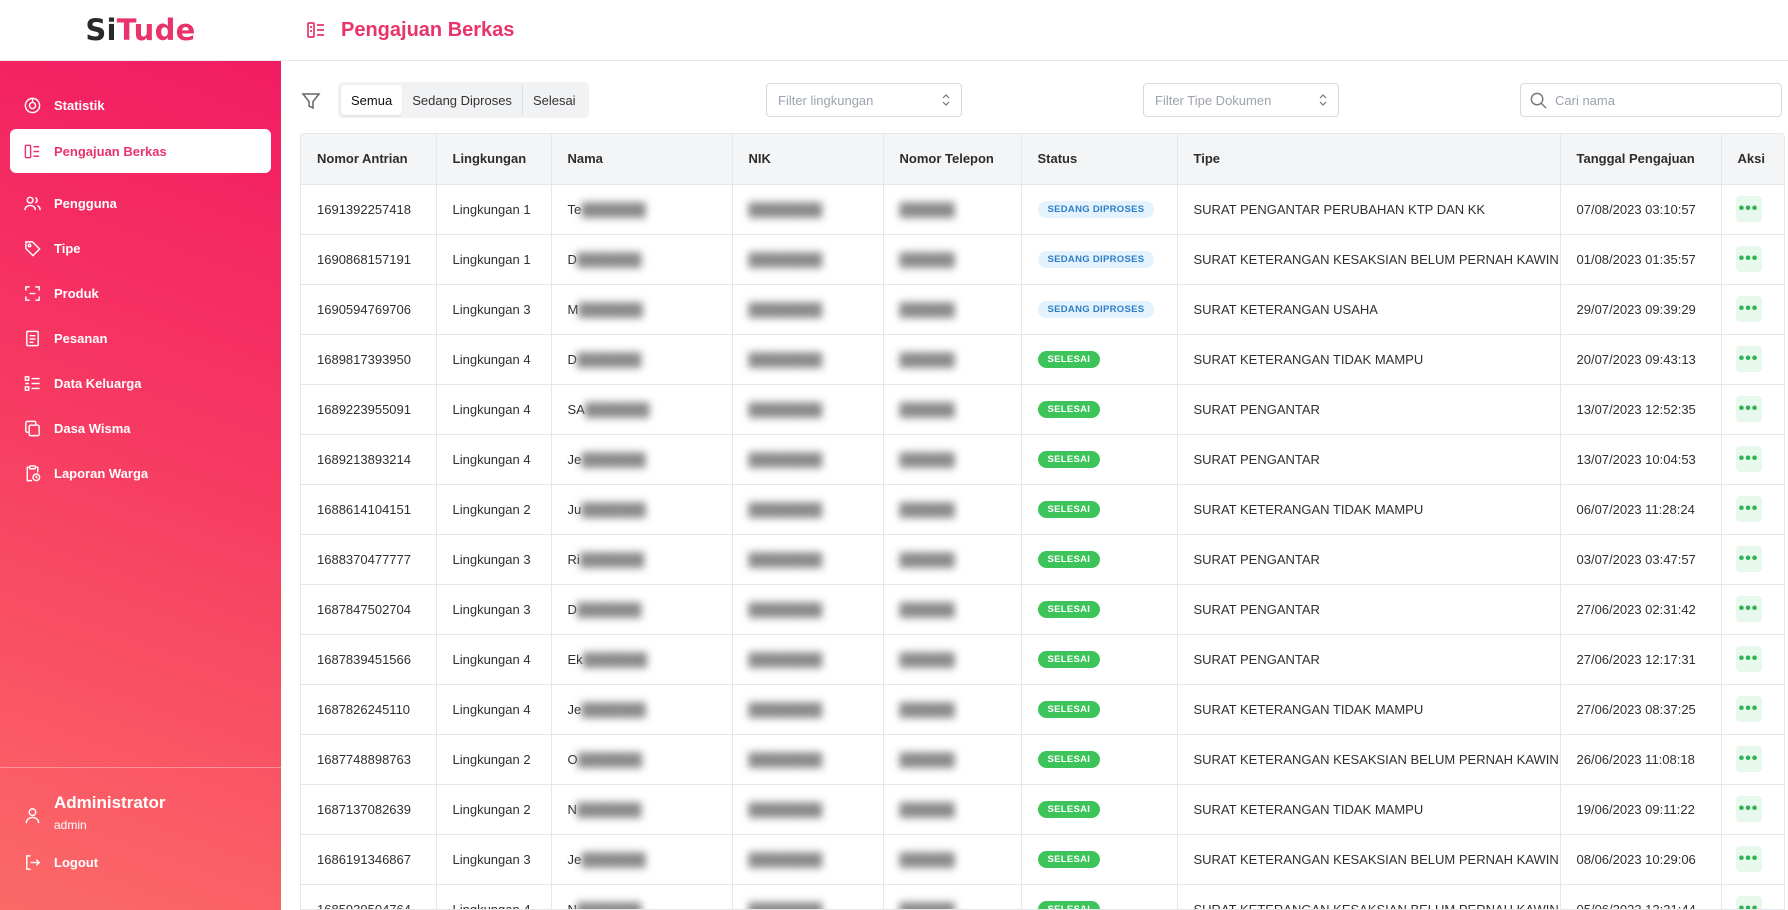 The image size is (1788, 910). I want to click on filter-lingkungan-select: Filter lingkungan, so click(864, 100).